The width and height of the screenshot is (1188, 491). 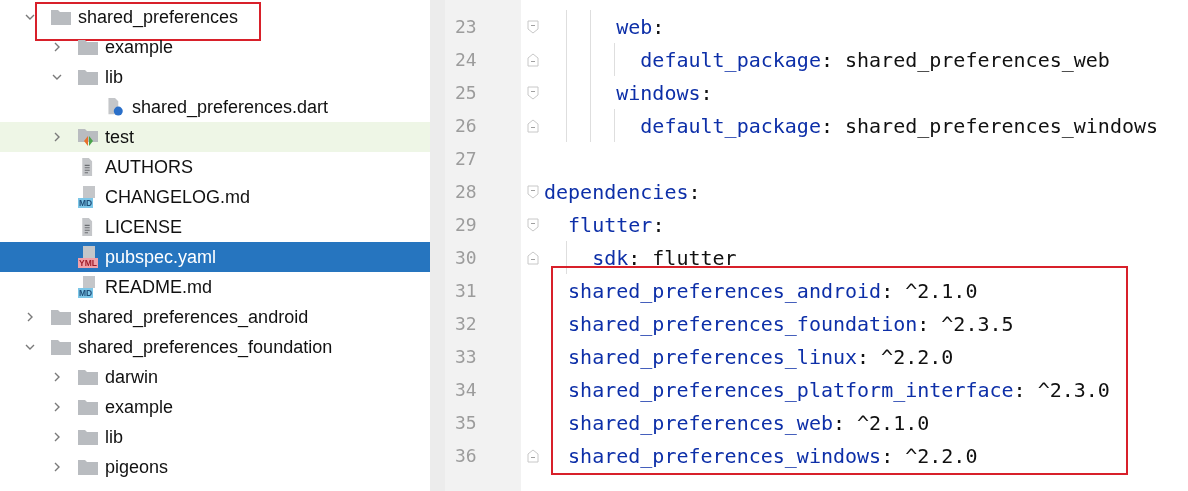 What do you see at coordinates (88, 137) in the screenshot?
I see `test-folder-icon` at bounding box center [88, 137].